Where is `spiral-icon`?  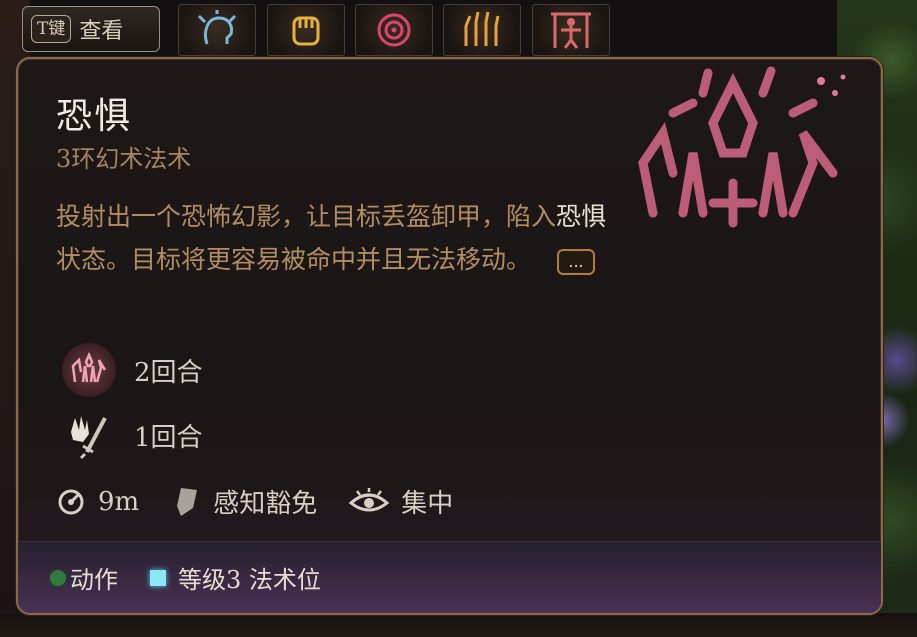 spiral-icon is located at coordinates (394, 30).